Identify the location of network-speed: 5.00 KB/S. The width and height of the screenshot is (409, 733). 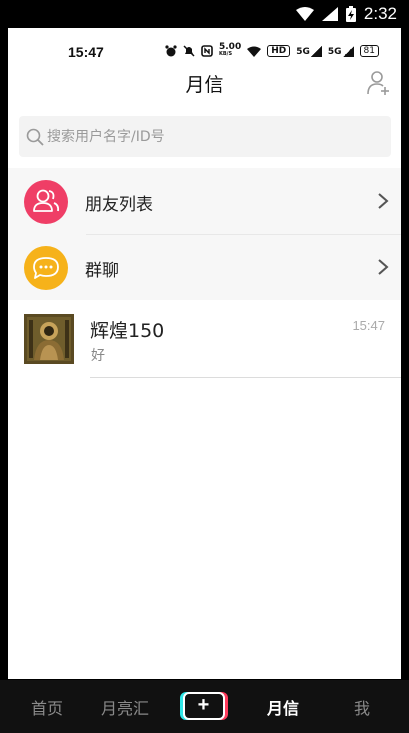
(230, 50).